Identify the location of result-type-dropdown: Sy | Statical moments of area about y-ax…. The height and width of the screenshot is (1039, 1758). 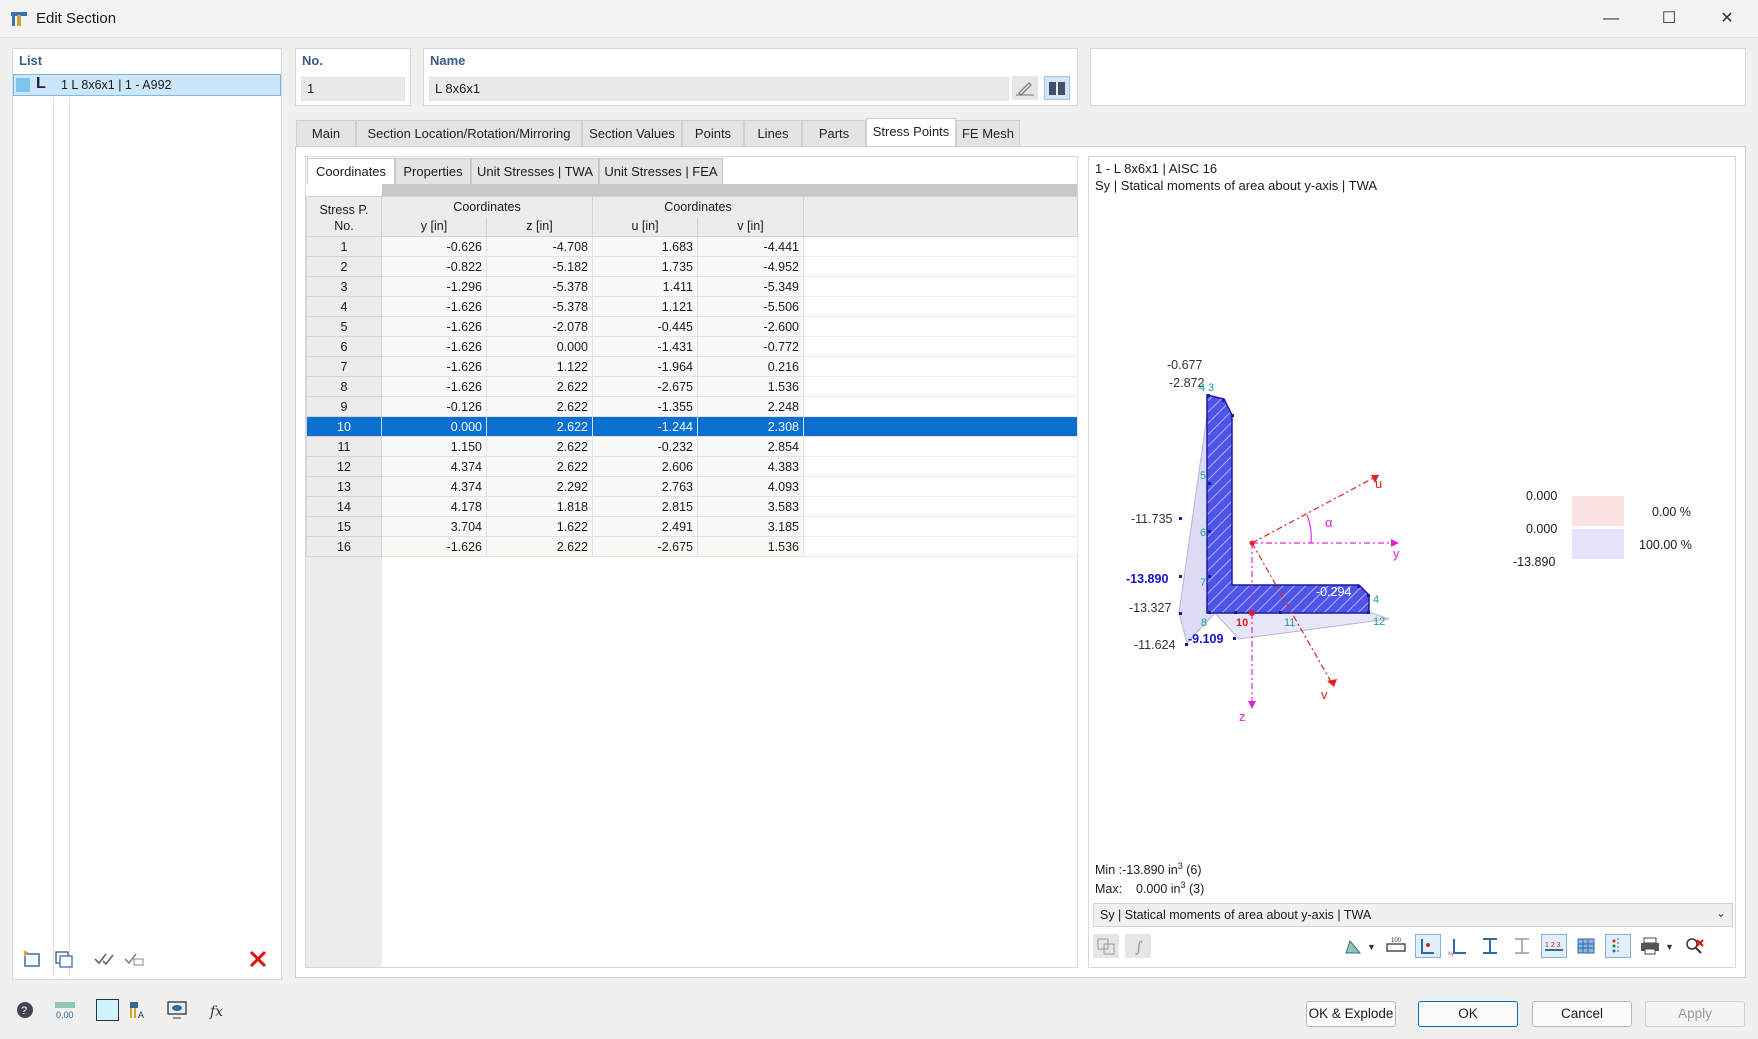
(1413, 915).